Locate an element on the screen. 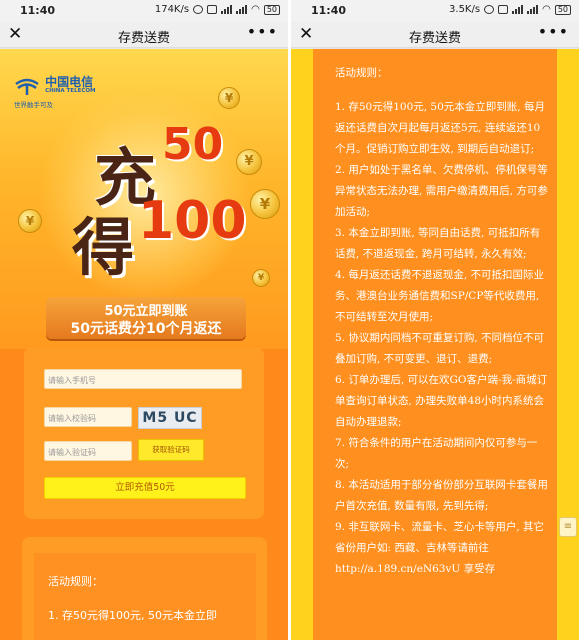 This screenshot has width=579, height=640. logo-text: 中国电信 CHINA TELECOM is located at coordinates (70, 84).